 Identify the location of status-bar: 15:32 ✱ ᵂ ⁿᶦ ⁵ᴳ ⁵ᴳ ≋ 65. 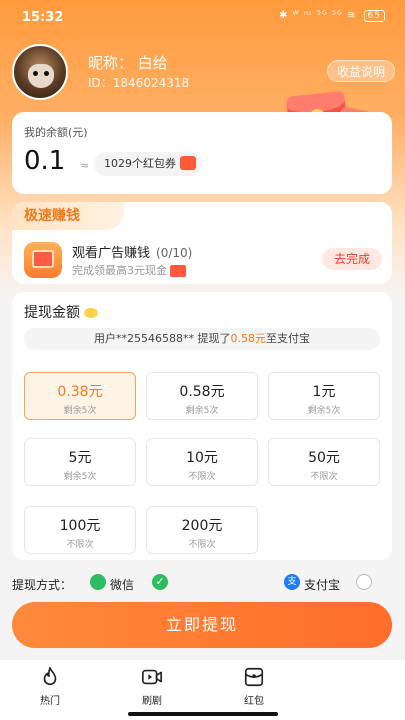
(202, 17).